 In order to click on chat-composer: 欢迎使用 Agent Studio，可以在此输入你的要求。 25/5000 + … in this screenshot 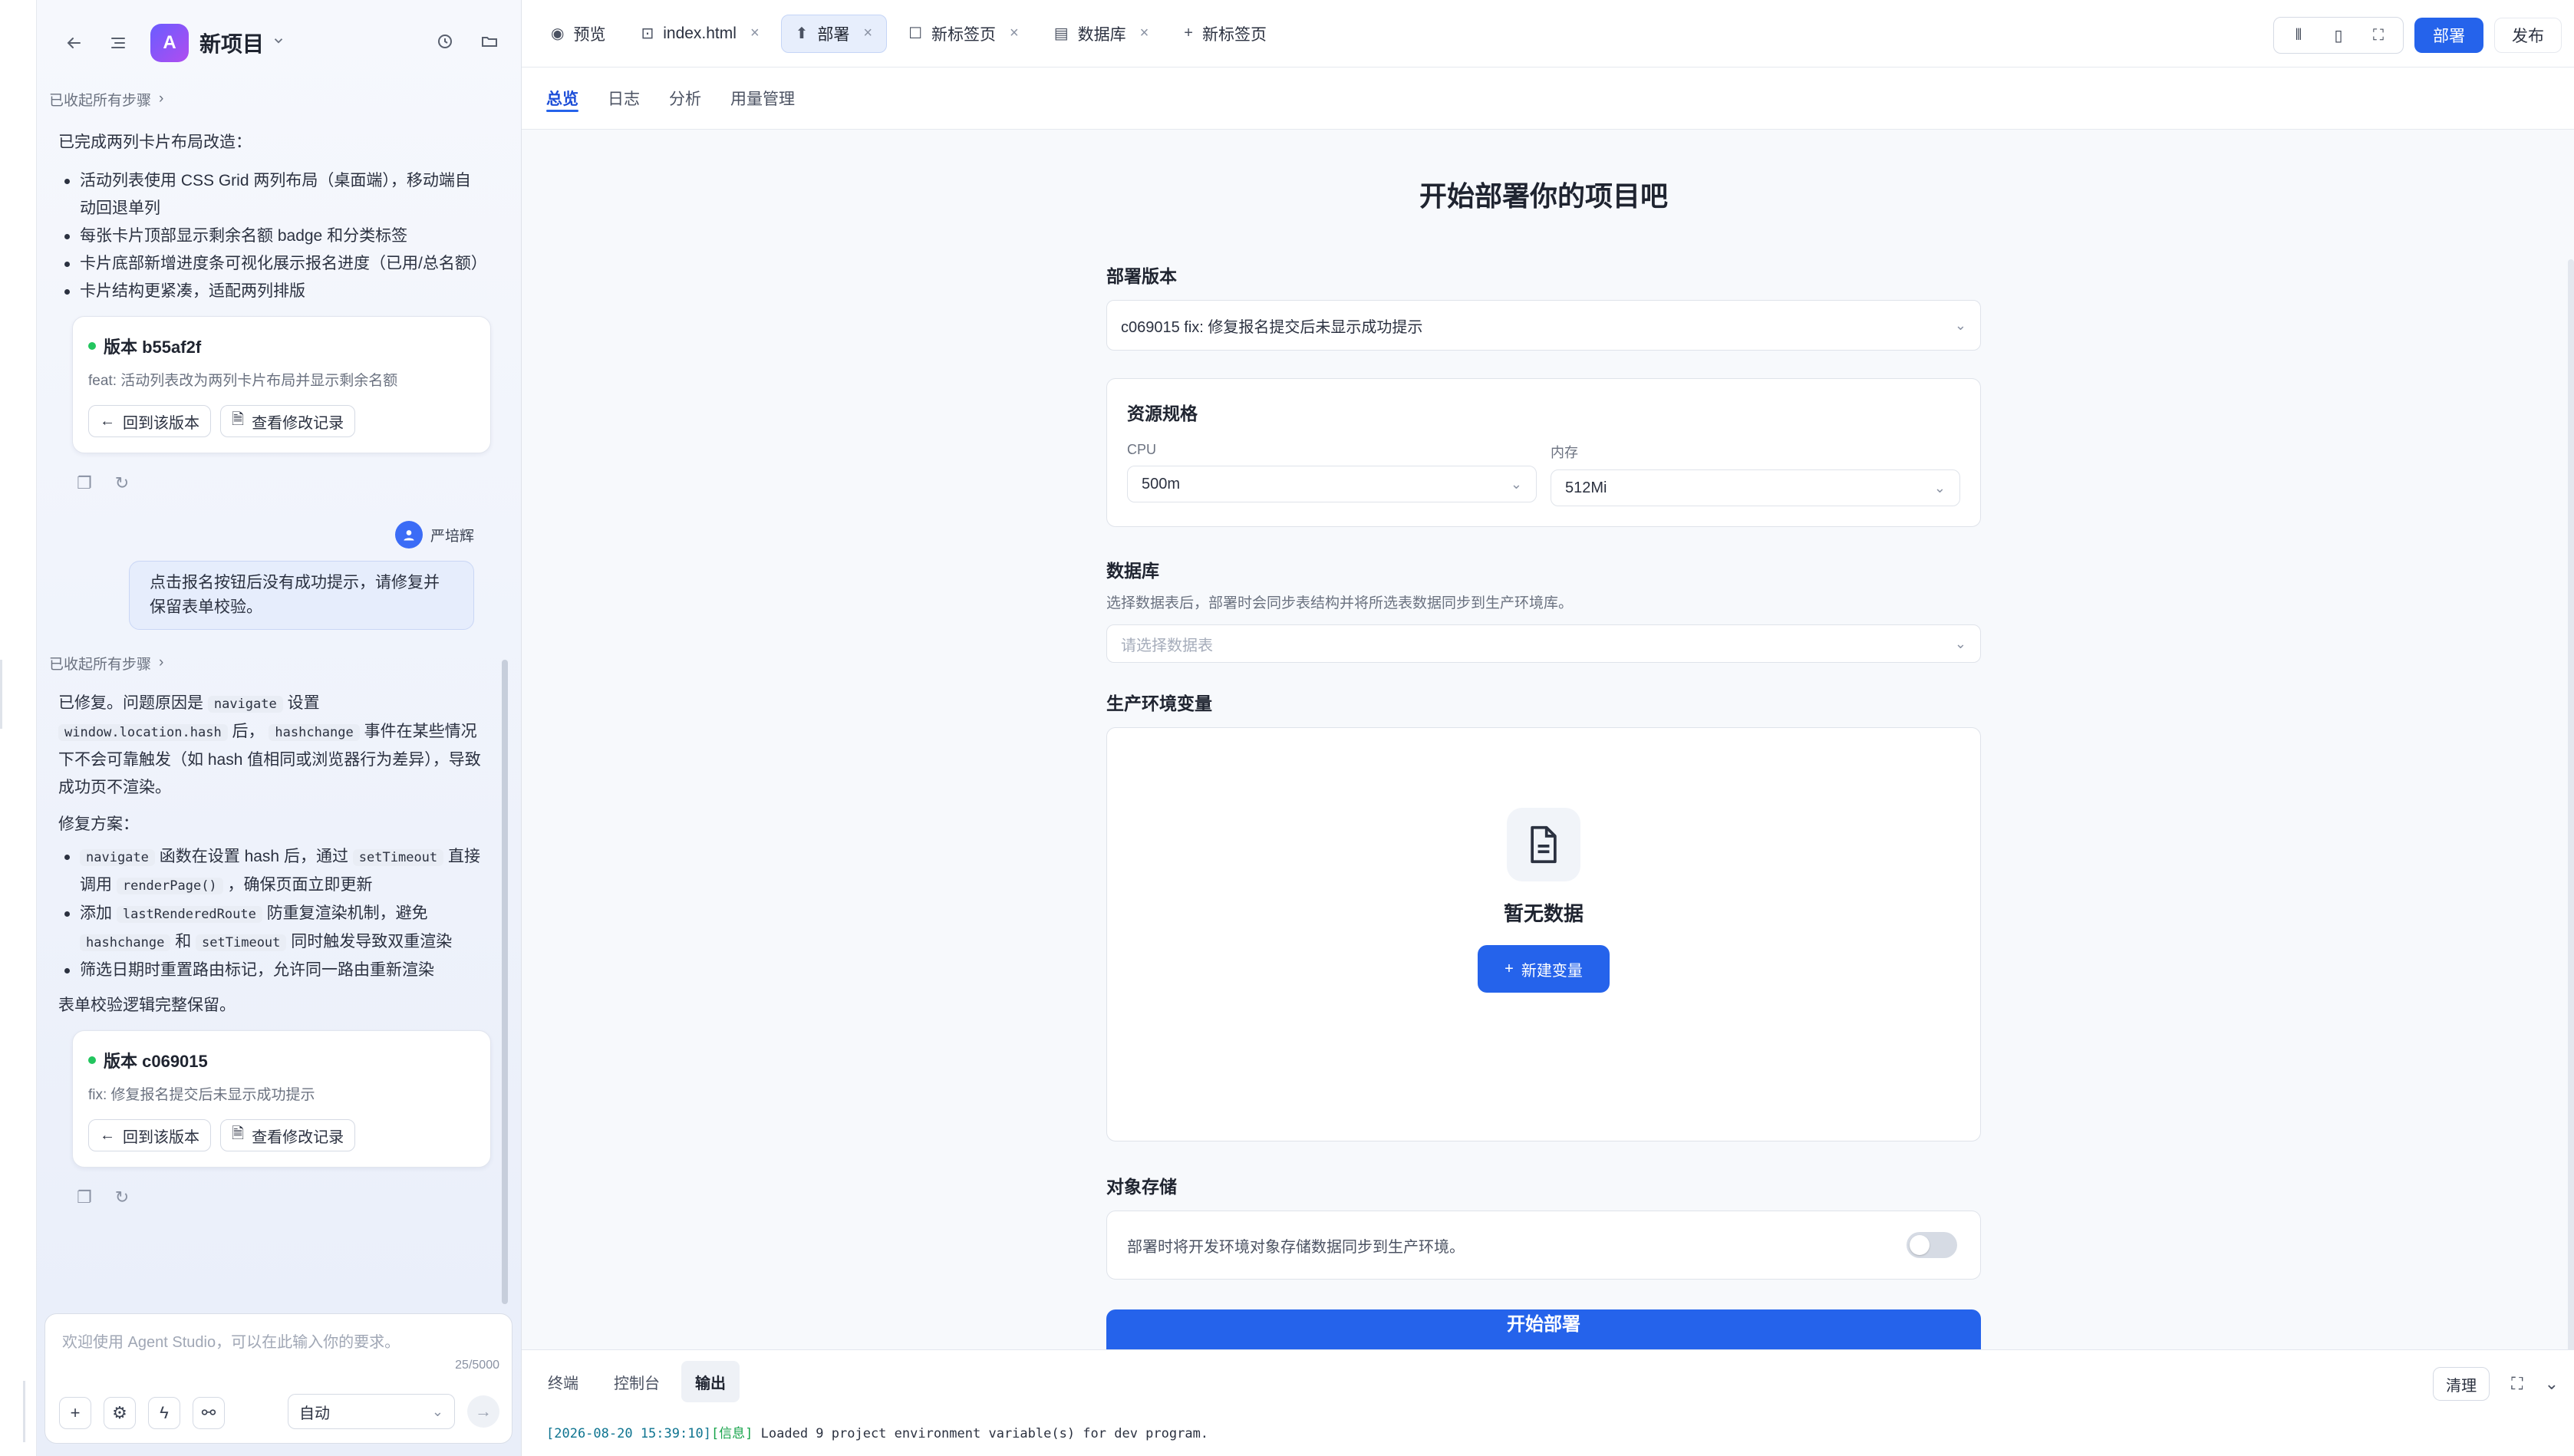, I will do `click(278, 1378)`.